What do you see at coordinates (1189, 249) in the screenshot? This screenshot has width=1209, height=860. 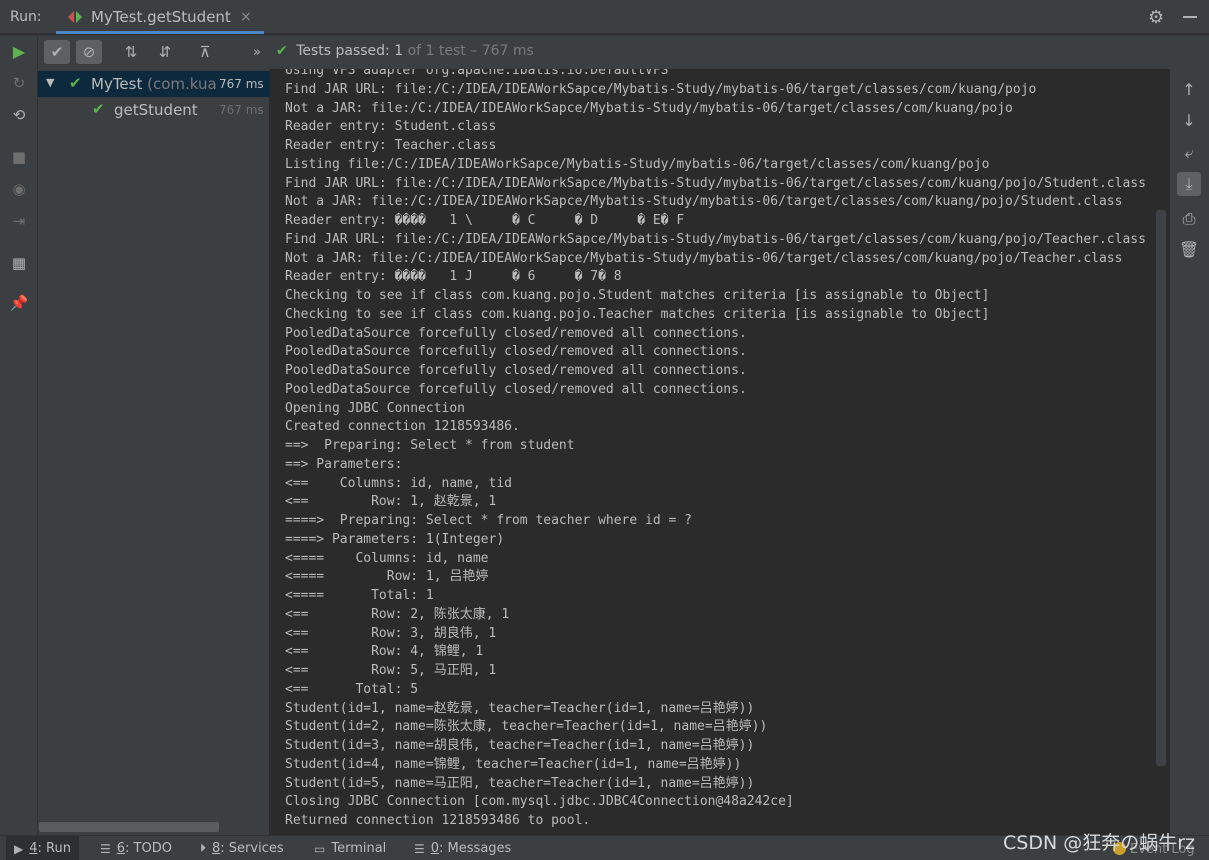 I see `clear-all-trash-icon: 🗑` at bounding box center [1189, 249].